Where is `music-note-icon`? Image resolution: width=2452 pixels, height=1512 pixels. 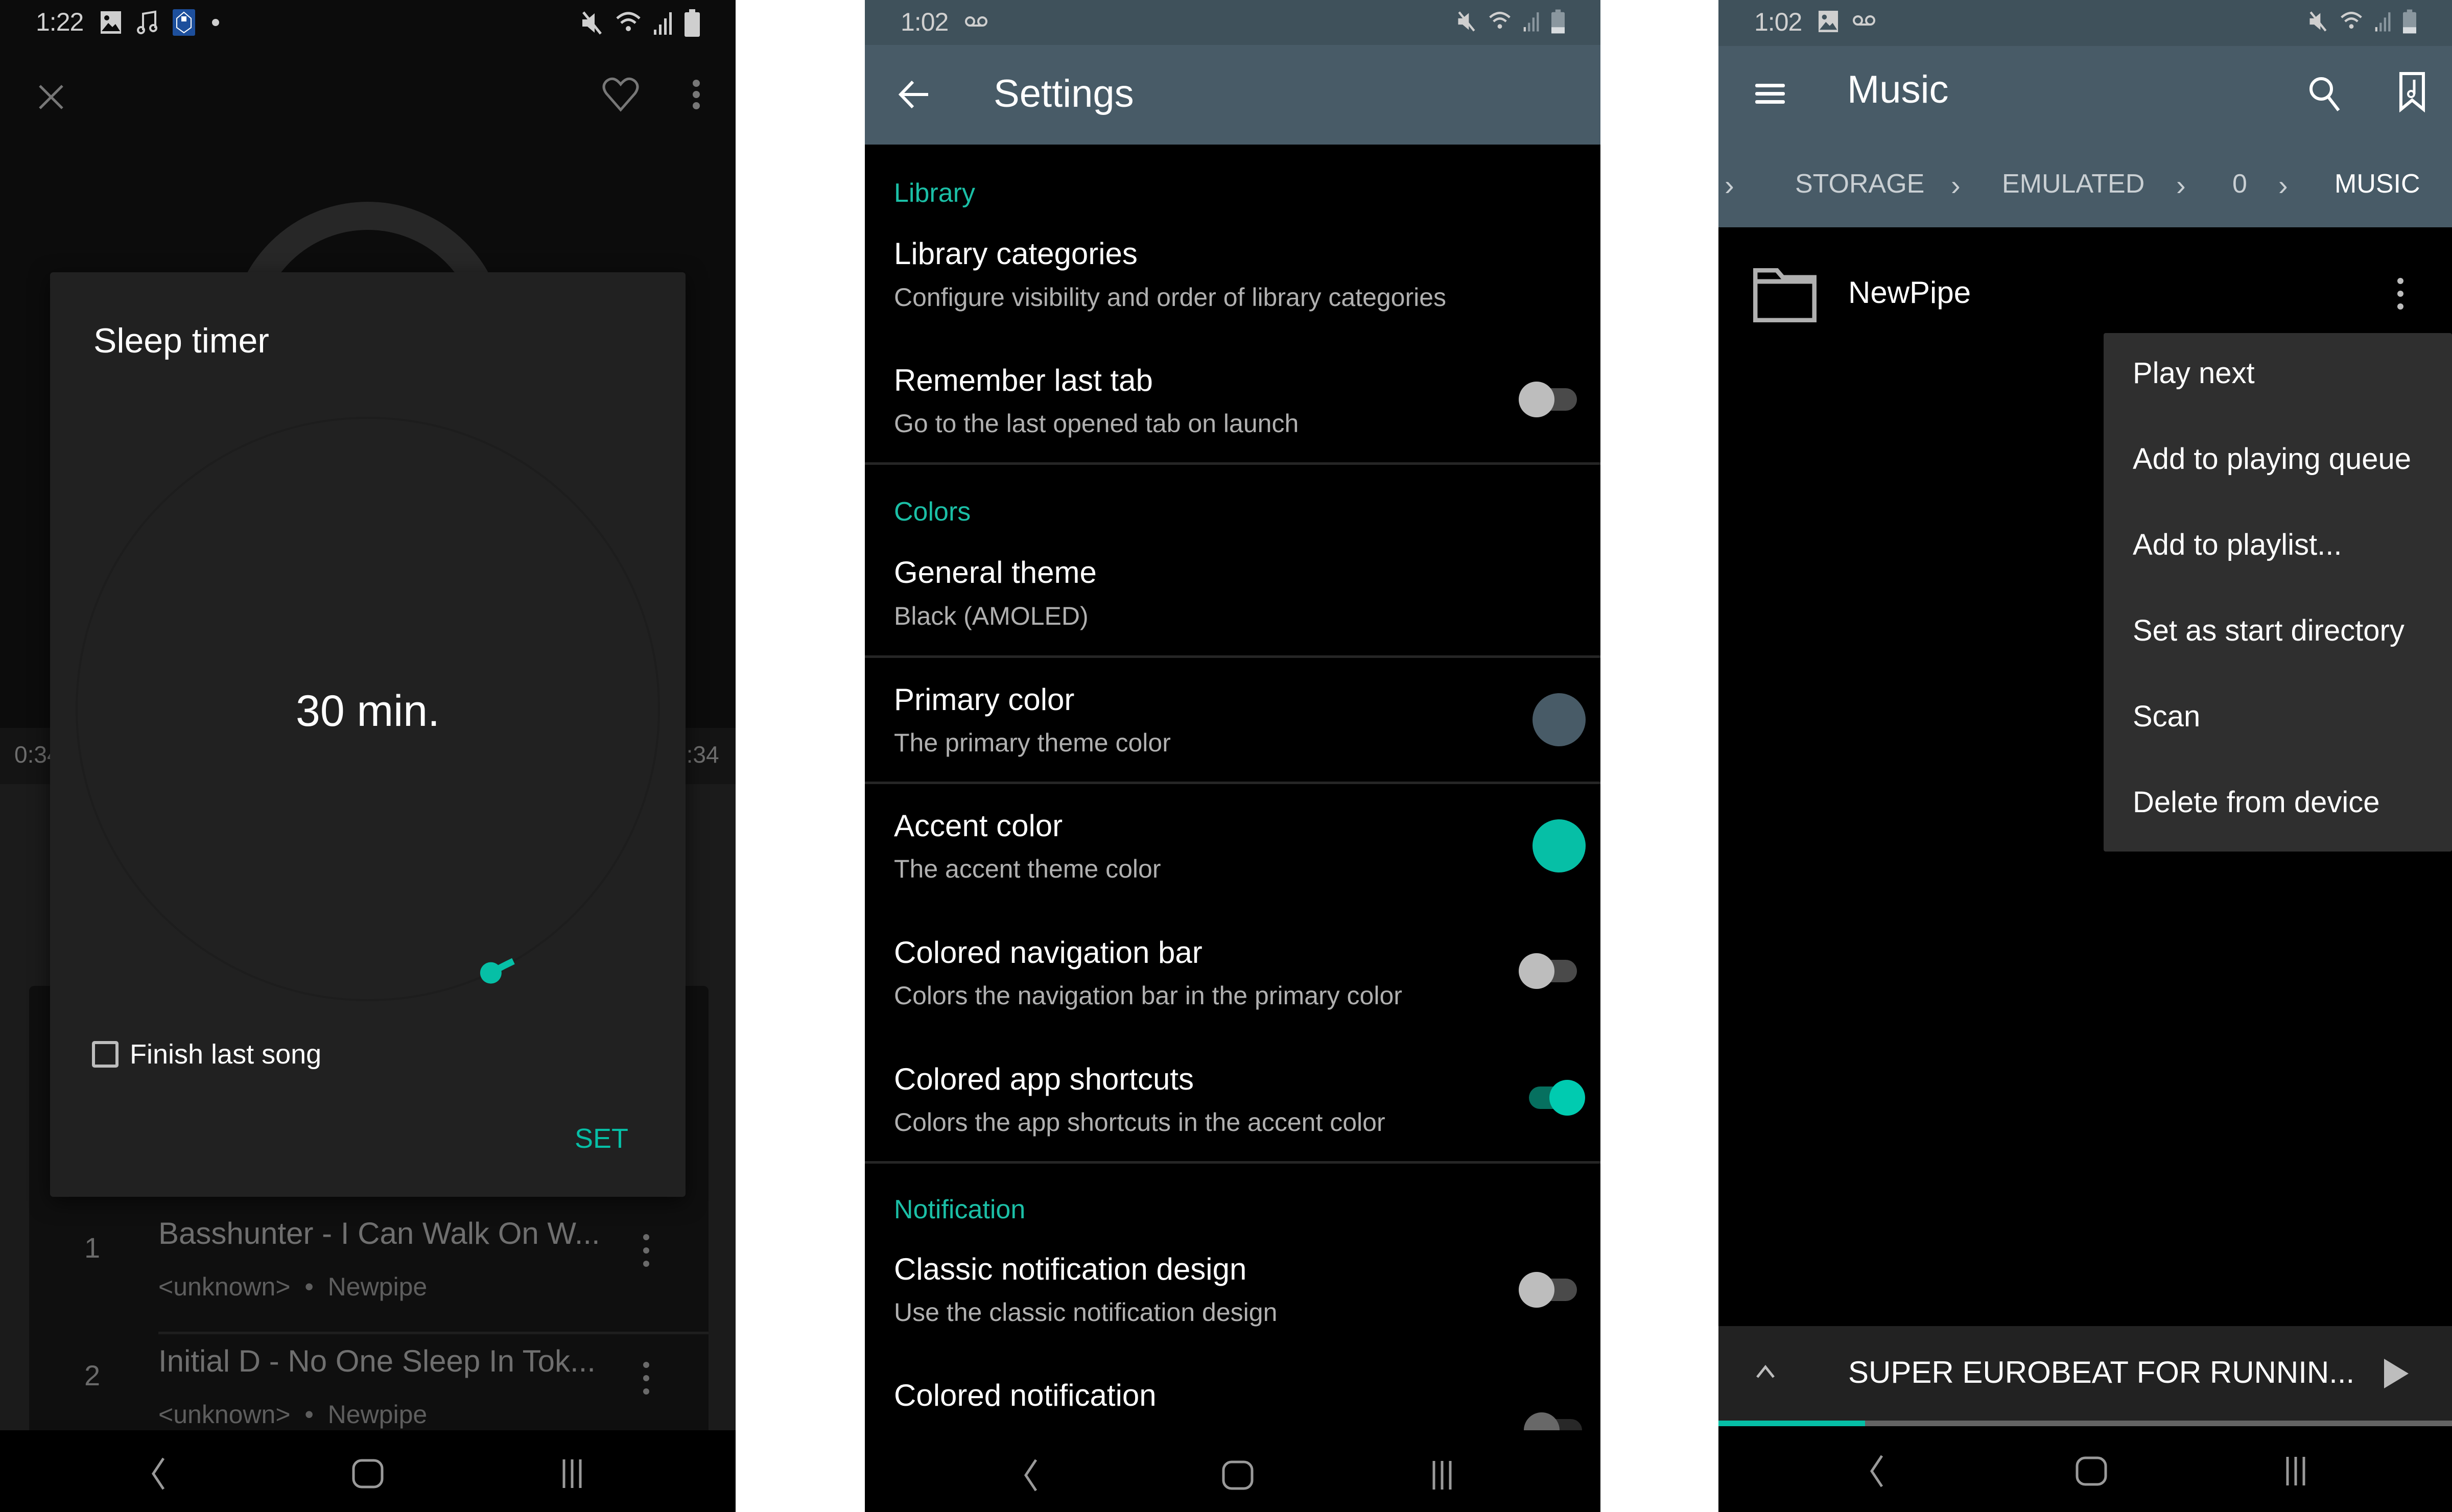
music-note-icon is located at coordinates (147, 22).